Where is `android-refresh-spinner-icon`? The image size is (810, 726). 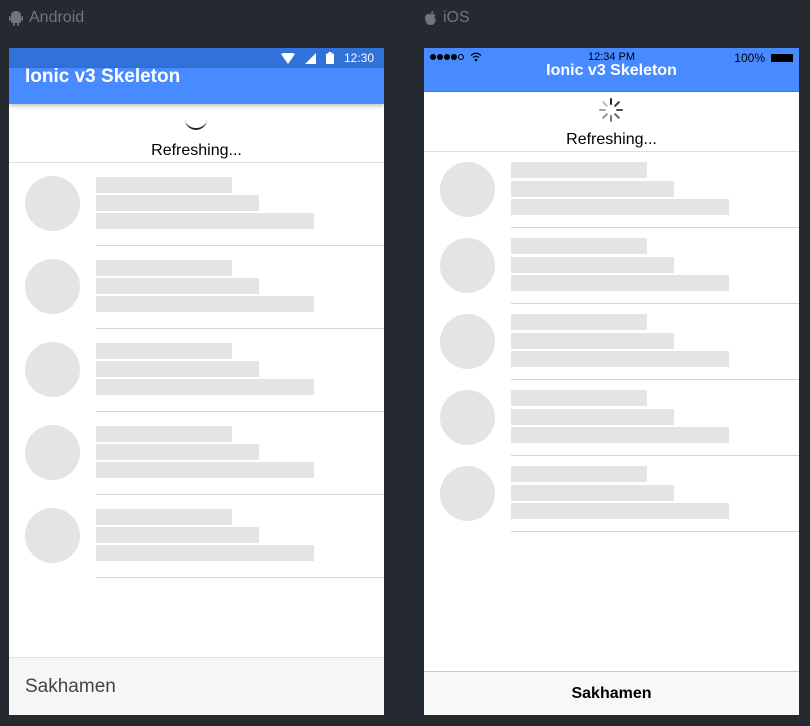
android-refresh-spinner-icon is located at coordinates (196, 124).